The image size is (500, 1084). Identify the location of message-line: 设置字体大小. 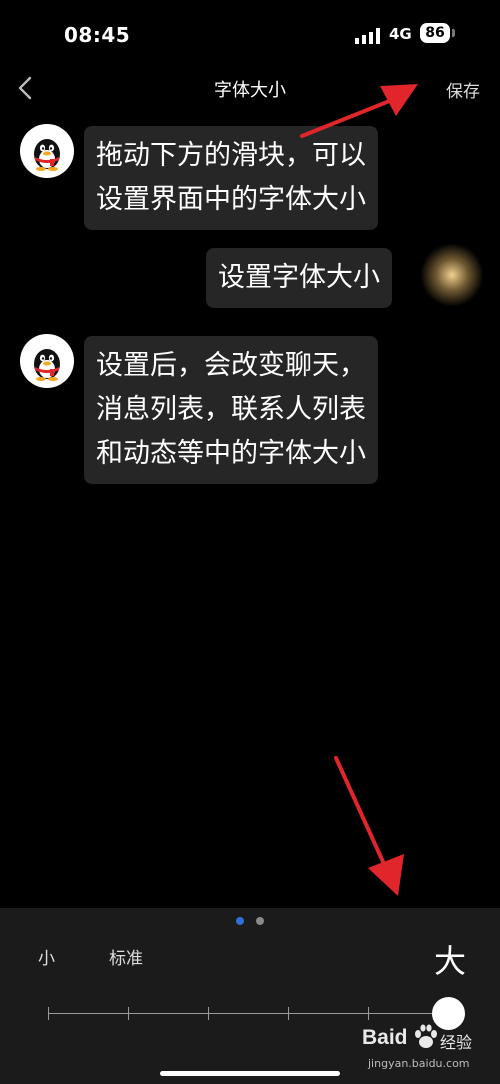
(299, 277).